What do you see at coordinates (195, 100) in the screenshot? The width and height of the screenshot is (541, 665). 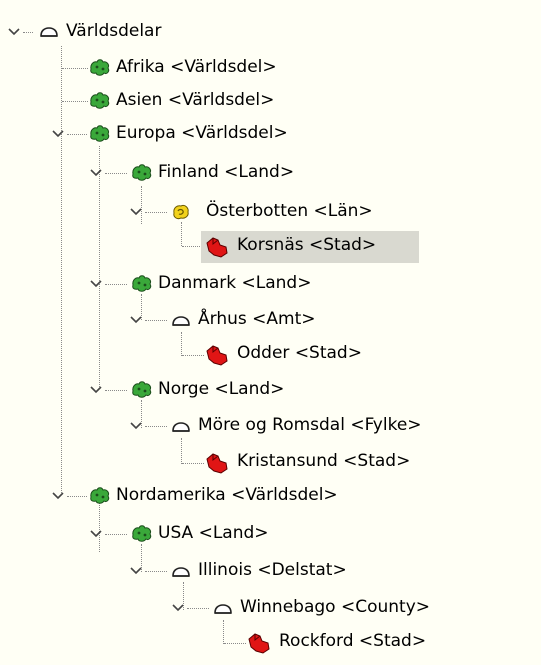 I see `tree-node-label: Asien <Världsdel>` at bounding box center [195, 100].